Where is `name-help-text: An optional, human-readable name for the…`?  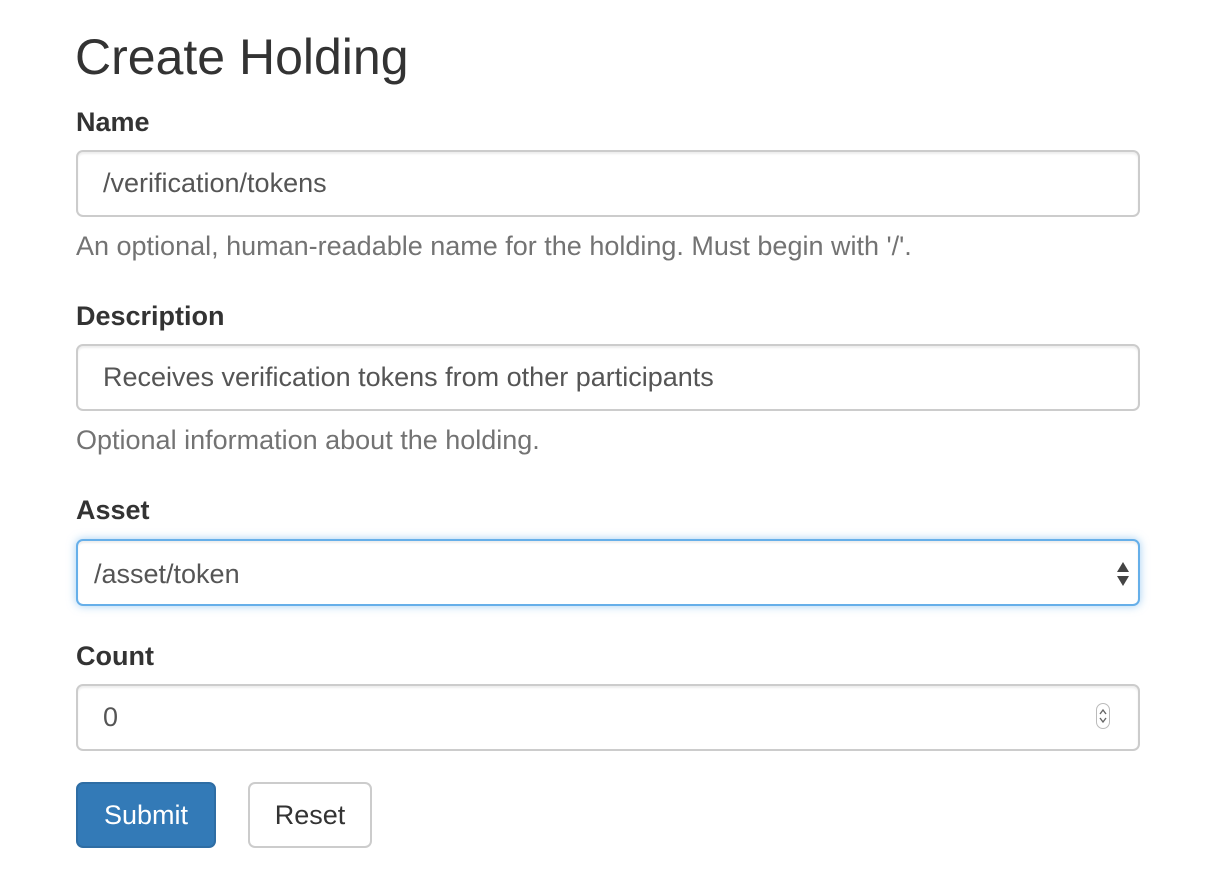
name-help-text: An optional, human-readable name for the… is located at coordinates (494, 246).